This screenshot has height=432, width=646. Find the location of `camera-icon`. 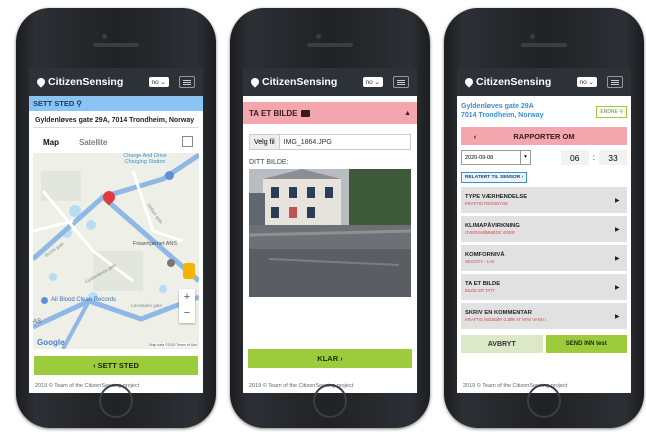

camera-icon is located at coordinates (306, 113).